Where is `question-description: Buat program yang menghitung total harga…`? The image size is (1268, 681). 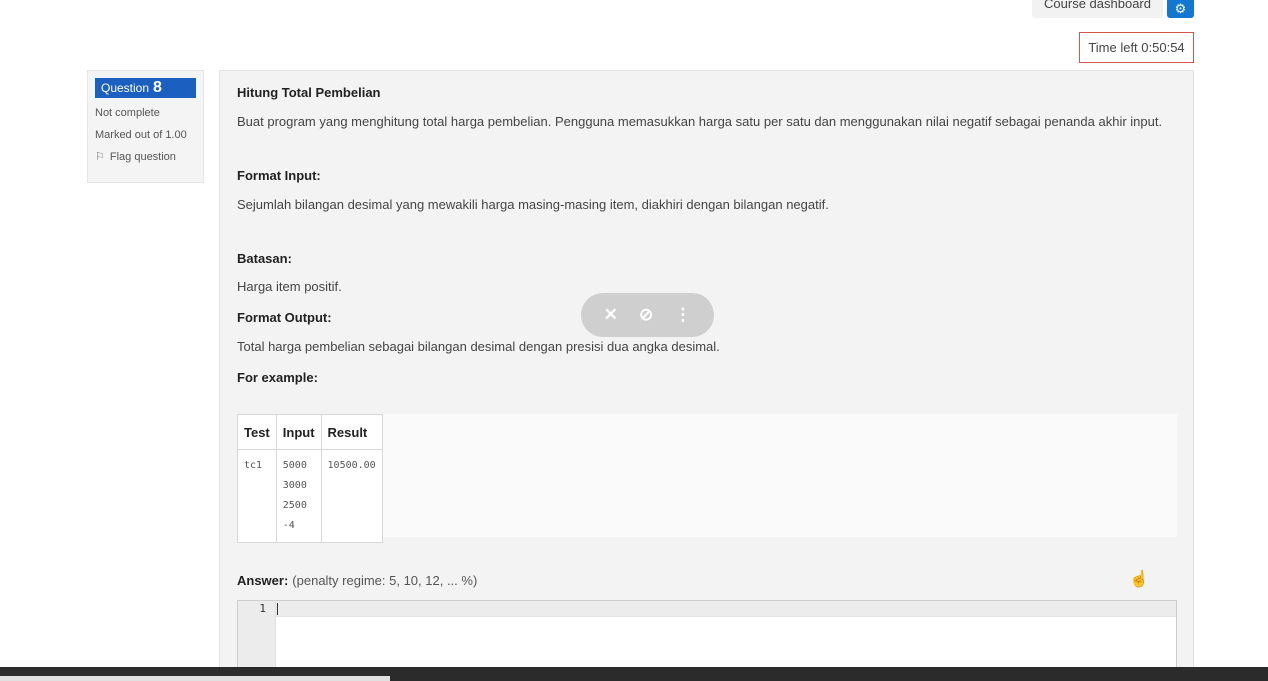
question-description: Buat program yang menghitung total harga… is located at coordinates (700, 121).